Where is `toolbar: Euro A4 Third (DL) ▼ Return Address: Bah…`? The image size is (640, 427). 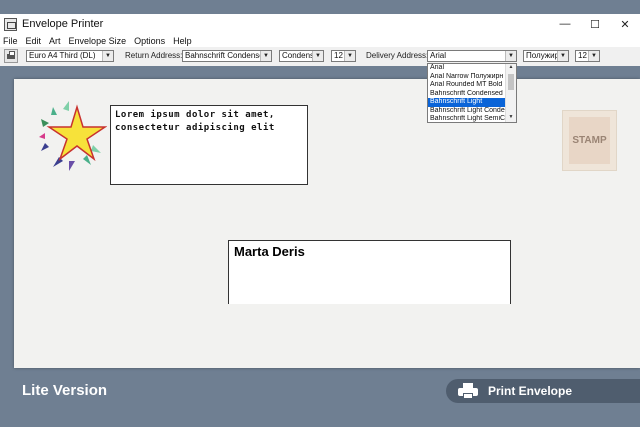
toolbar: Euro A4 Third (DL) ▼ Return Address: Bah… is located at coordinates (320, 56).